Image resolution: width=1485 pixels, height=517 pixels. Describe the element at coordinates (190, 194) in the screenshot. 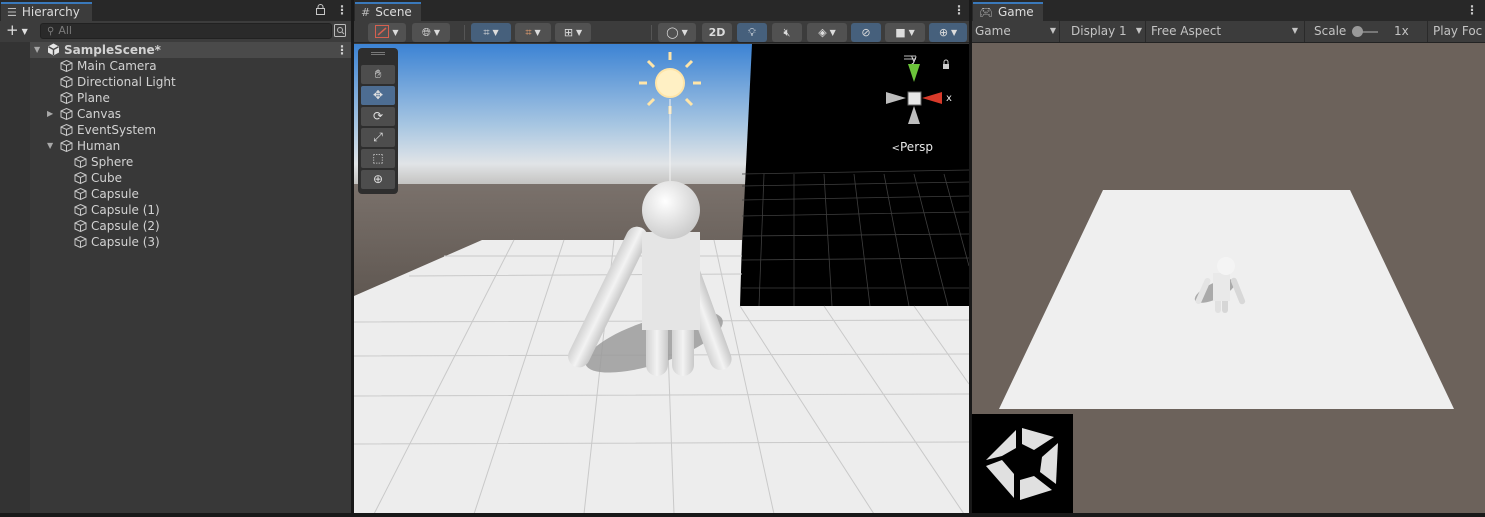

I see `hierarchy-item: Capsule` at that location.